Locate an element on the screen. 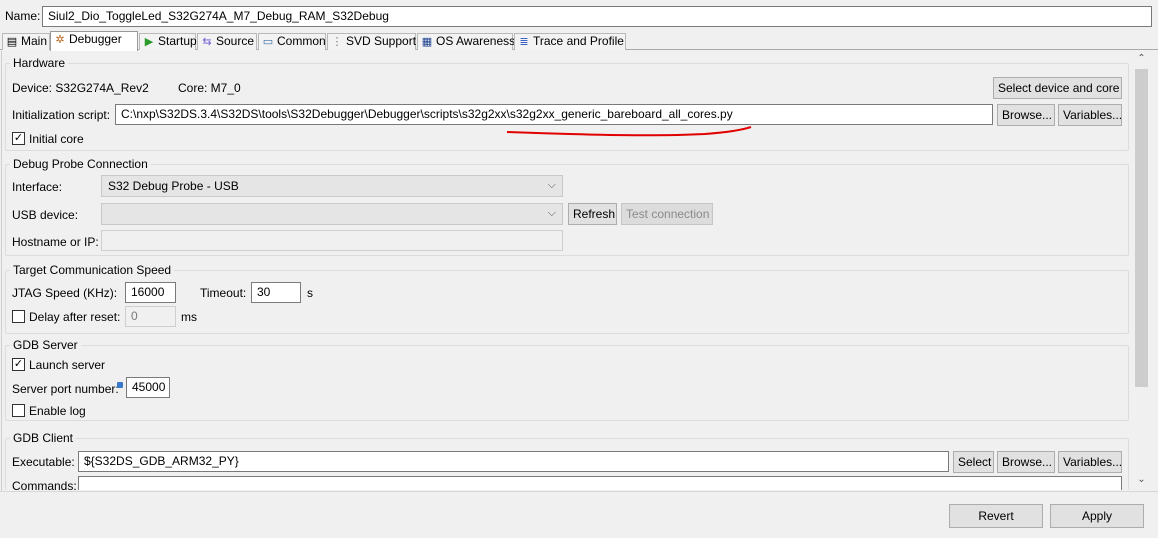  apply-button: Apply is located at coordinates (1097, 516).